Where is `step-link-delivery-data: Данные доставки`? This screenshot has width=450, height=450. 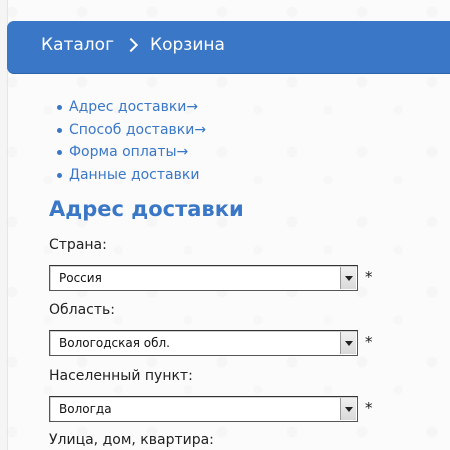
step-link-delivery-data: Данные доставки is located at coordinates (134, 175).